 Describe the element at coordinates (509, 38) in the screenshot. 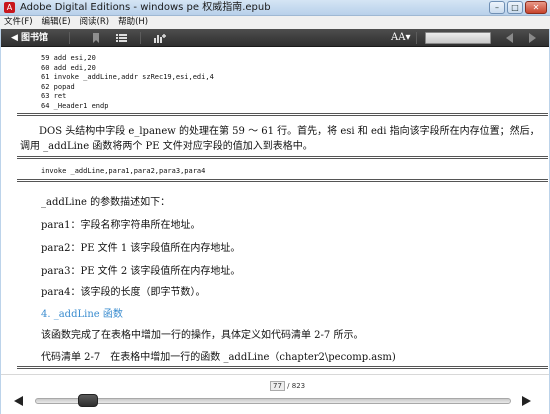

I see `prev-page-icon` at that location.